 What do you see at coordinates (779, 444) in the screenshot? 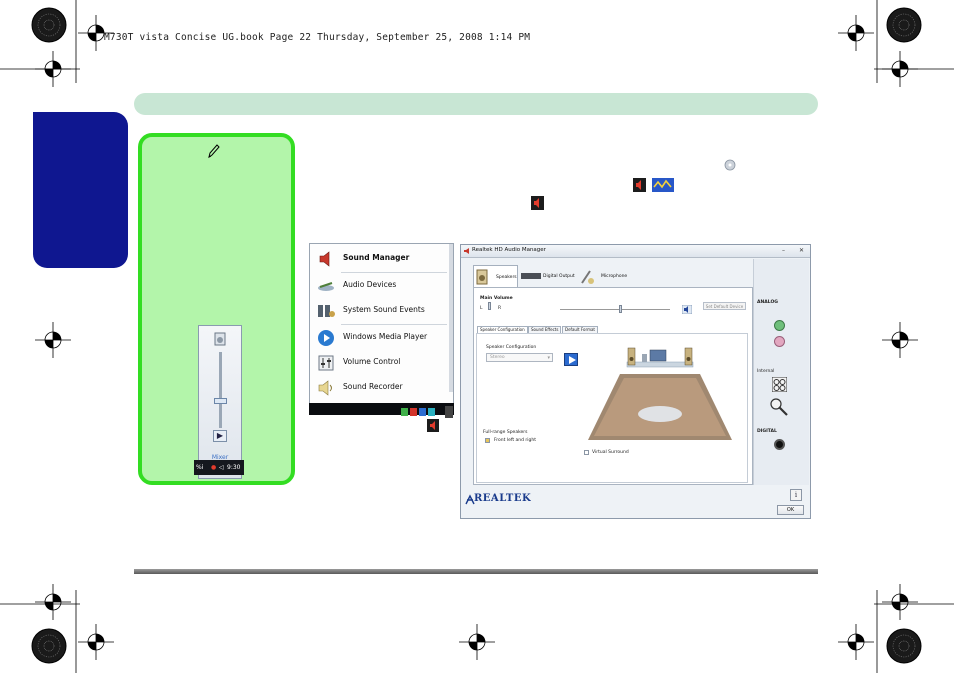
I see `digital-output-jack` at bounding box center [779, 444].